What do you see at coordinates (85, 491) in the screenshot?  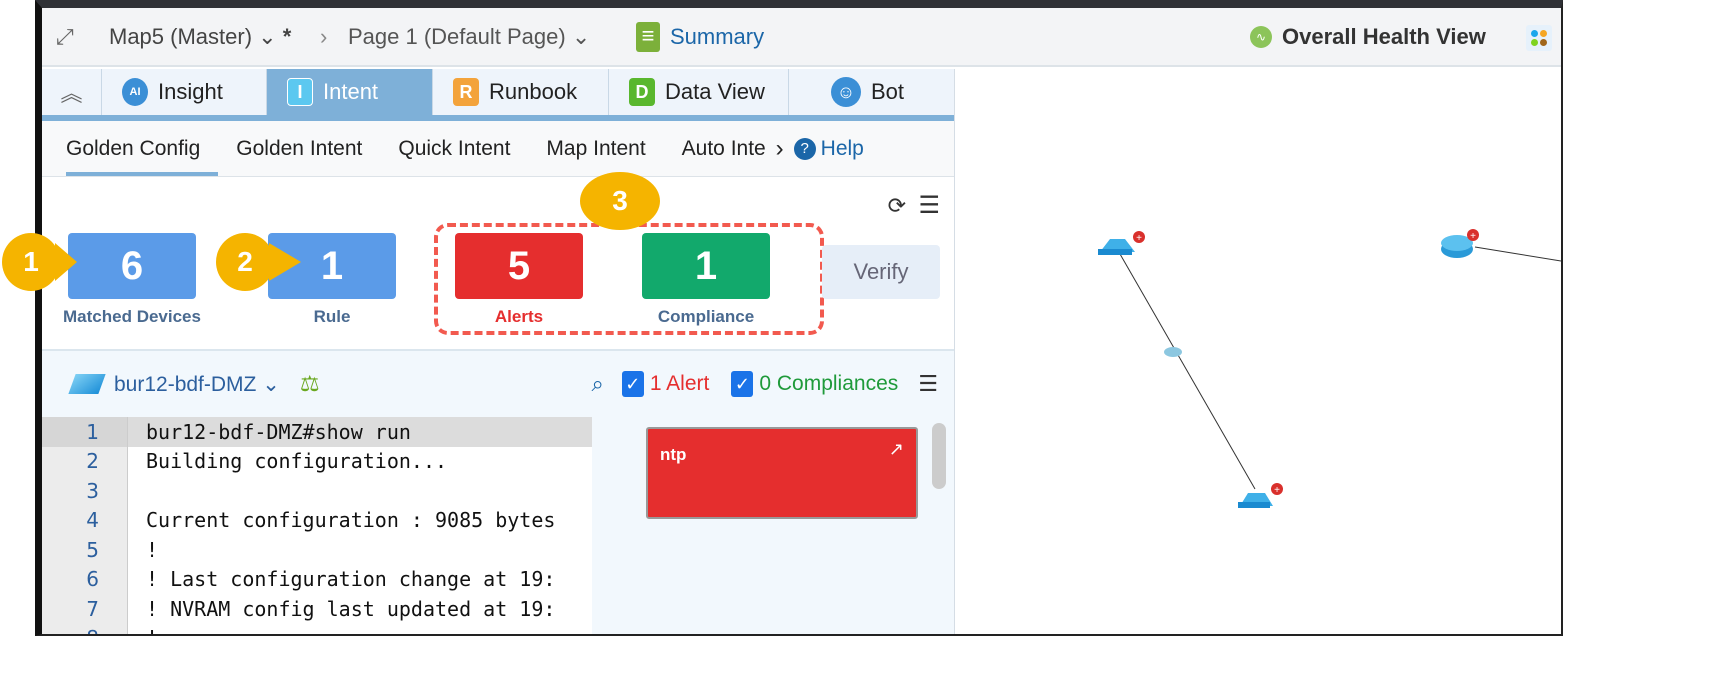 I see `line-number: 3` at bounding box center [85, 491].